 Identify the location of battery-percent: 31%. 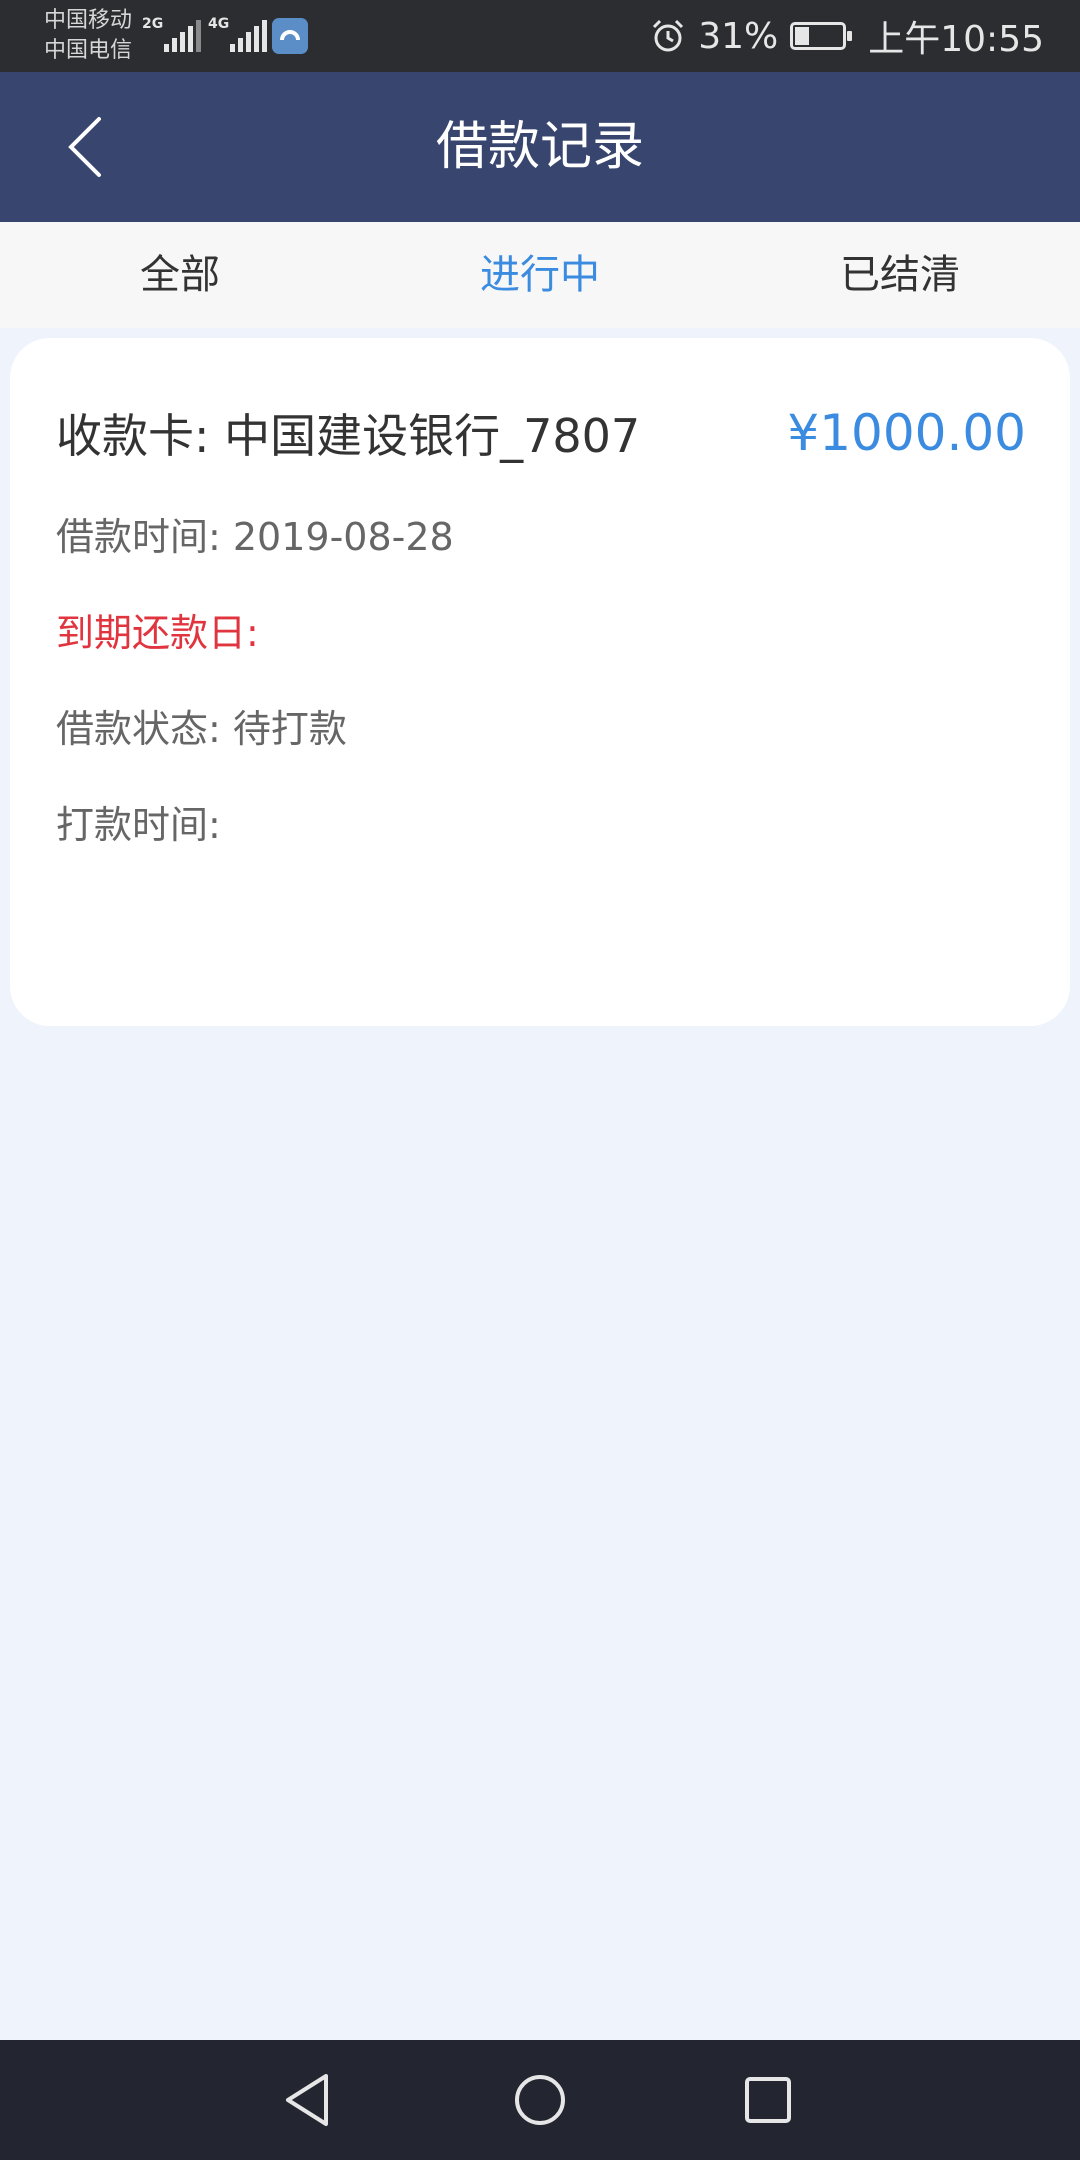
(738, 36).